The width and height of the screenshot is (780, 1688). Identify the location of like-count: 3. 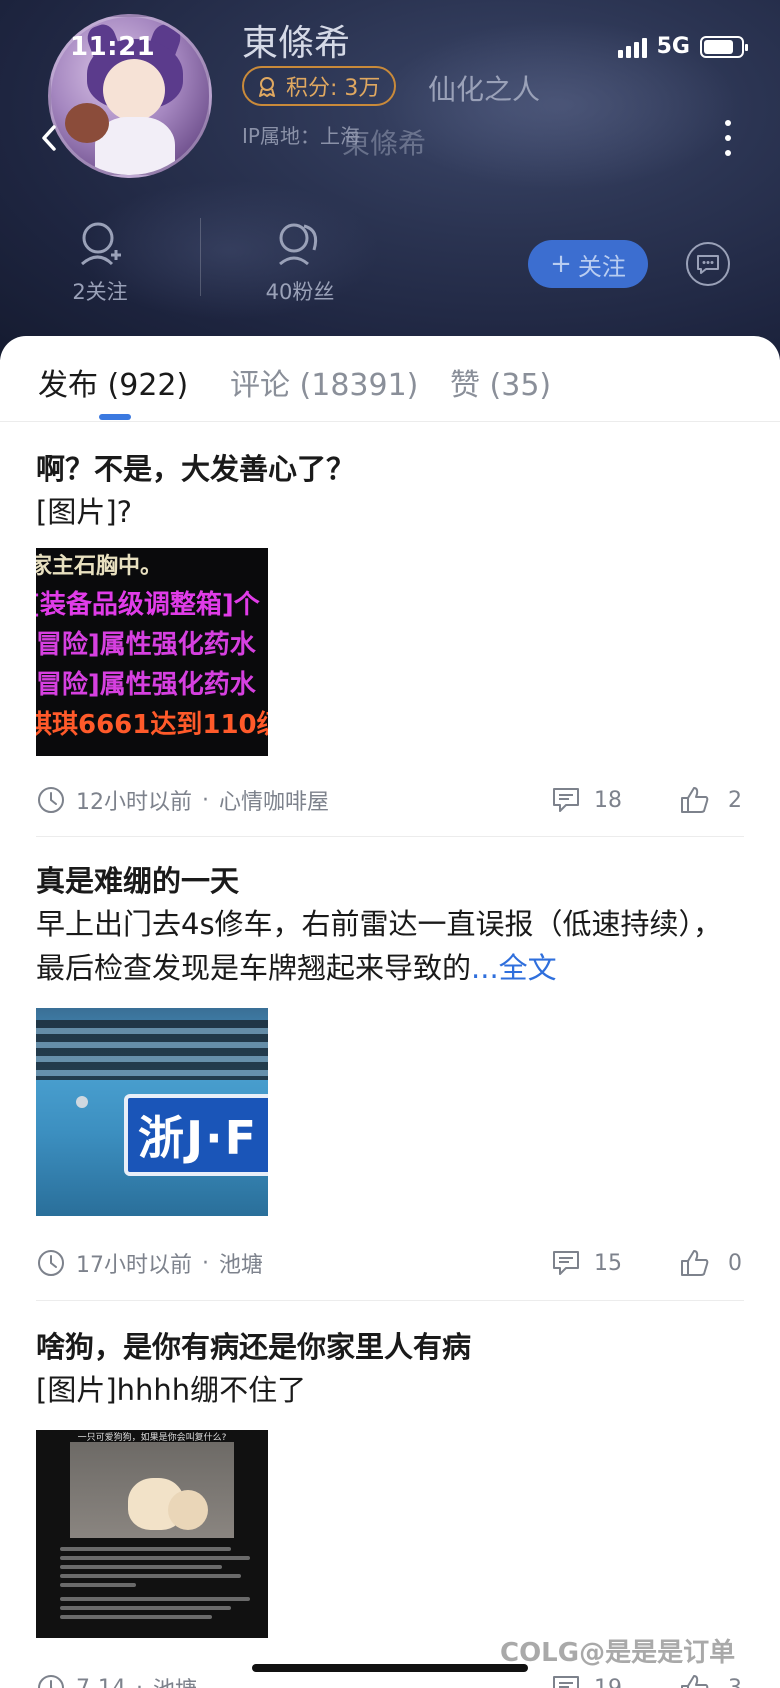
(735, 1681).